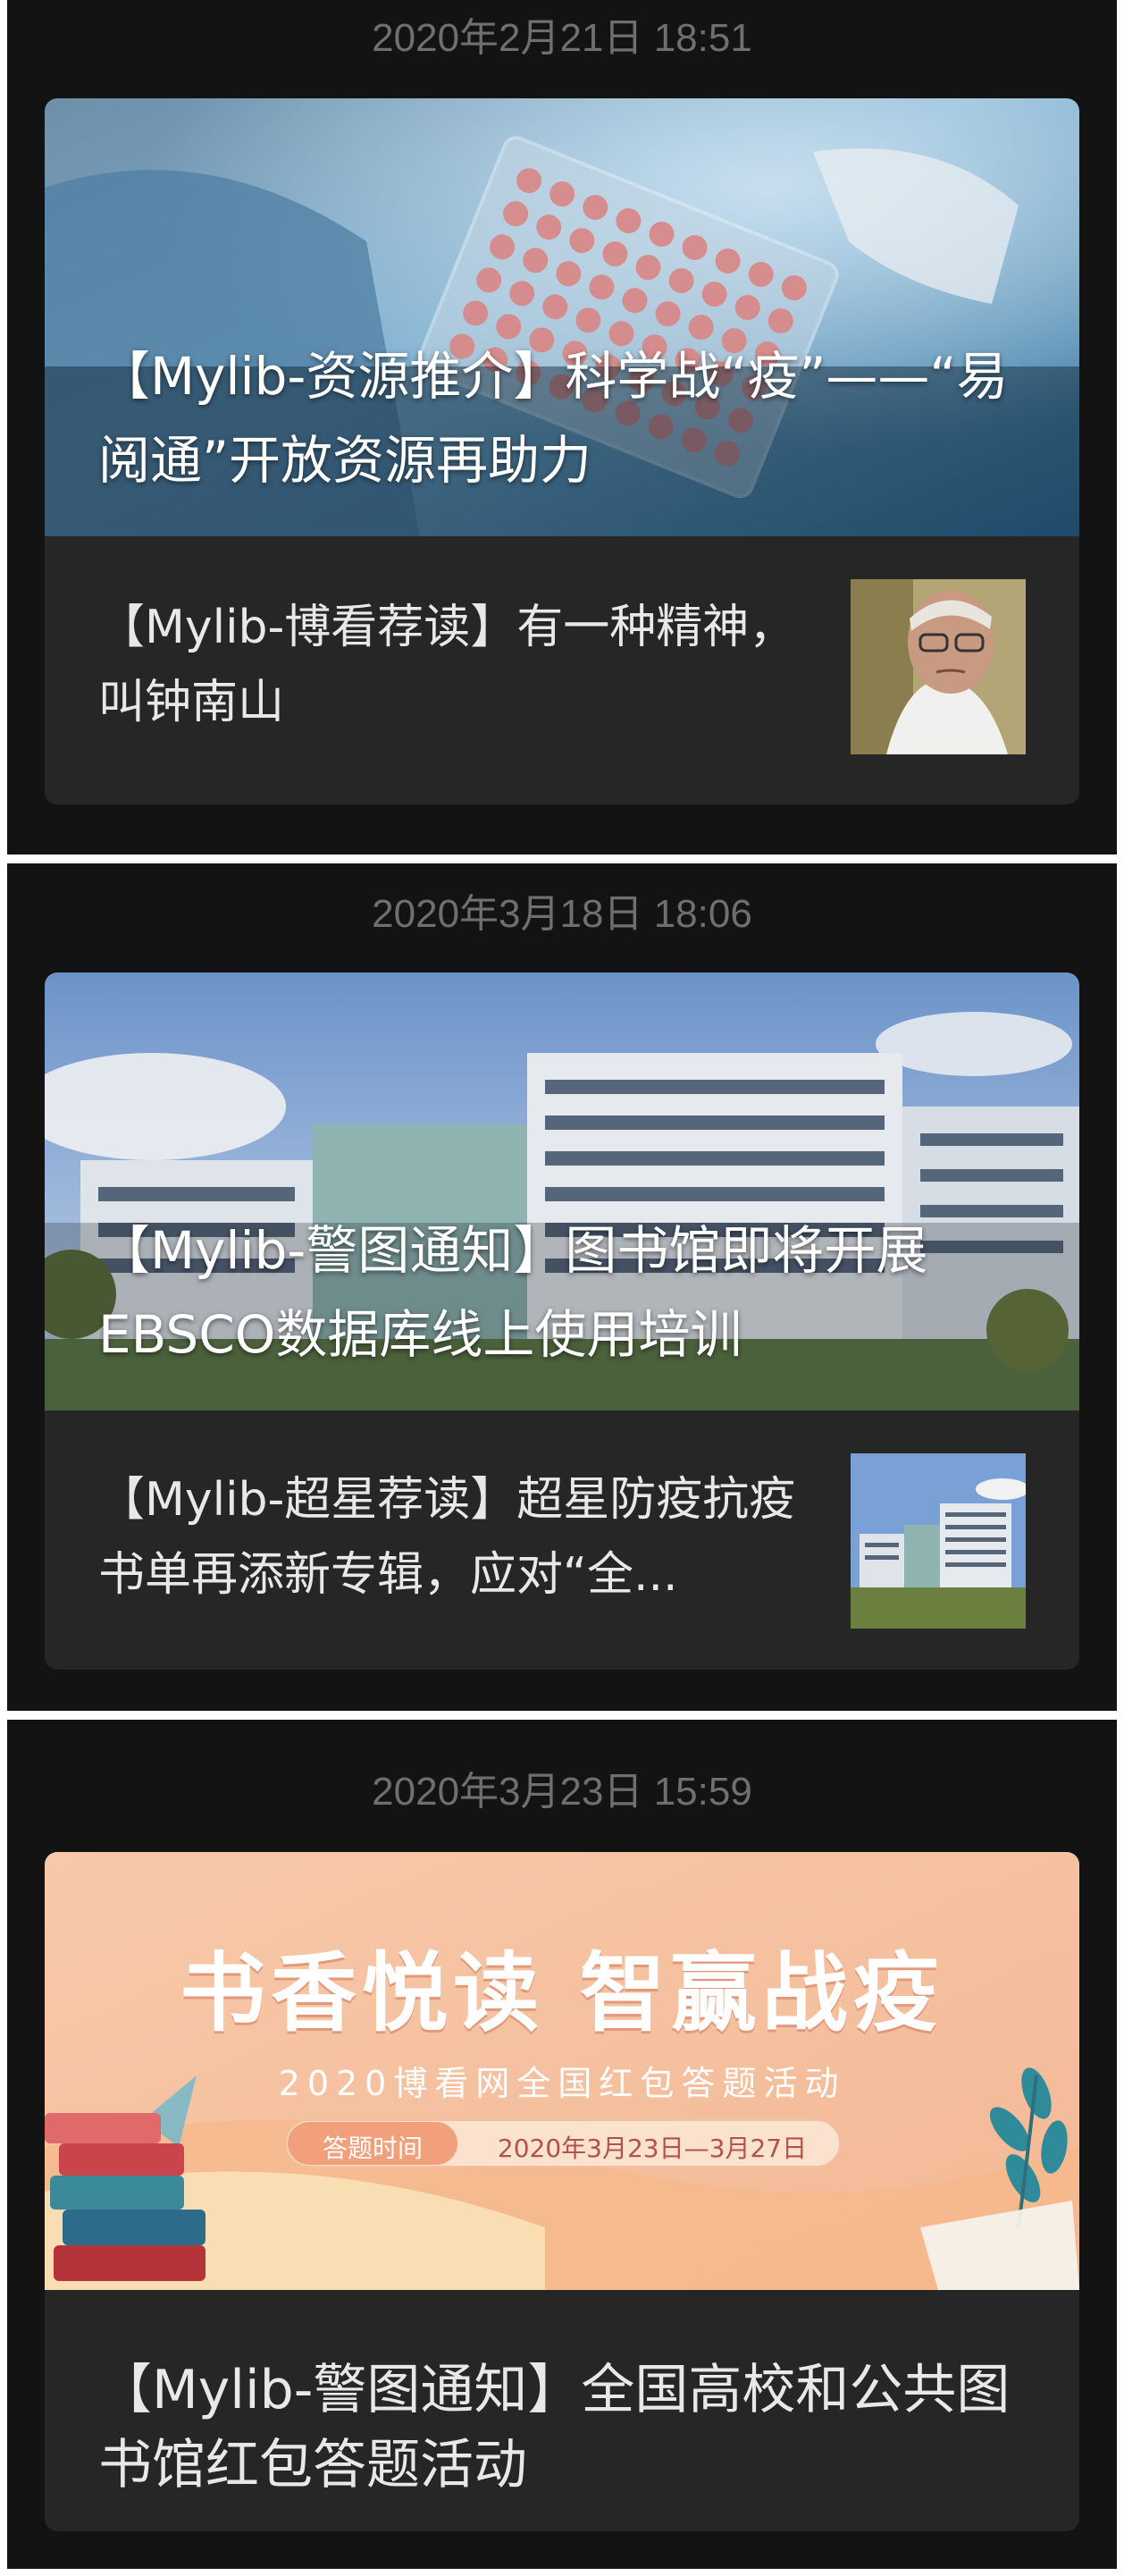 This screenshot has width=1124, height=2576. Describe the element at coordinates (554, 2428) in the screenshot. I see `article-title: 【Mylib-警图通知】全国高校和公共图书馆红包答题活动` at that location.